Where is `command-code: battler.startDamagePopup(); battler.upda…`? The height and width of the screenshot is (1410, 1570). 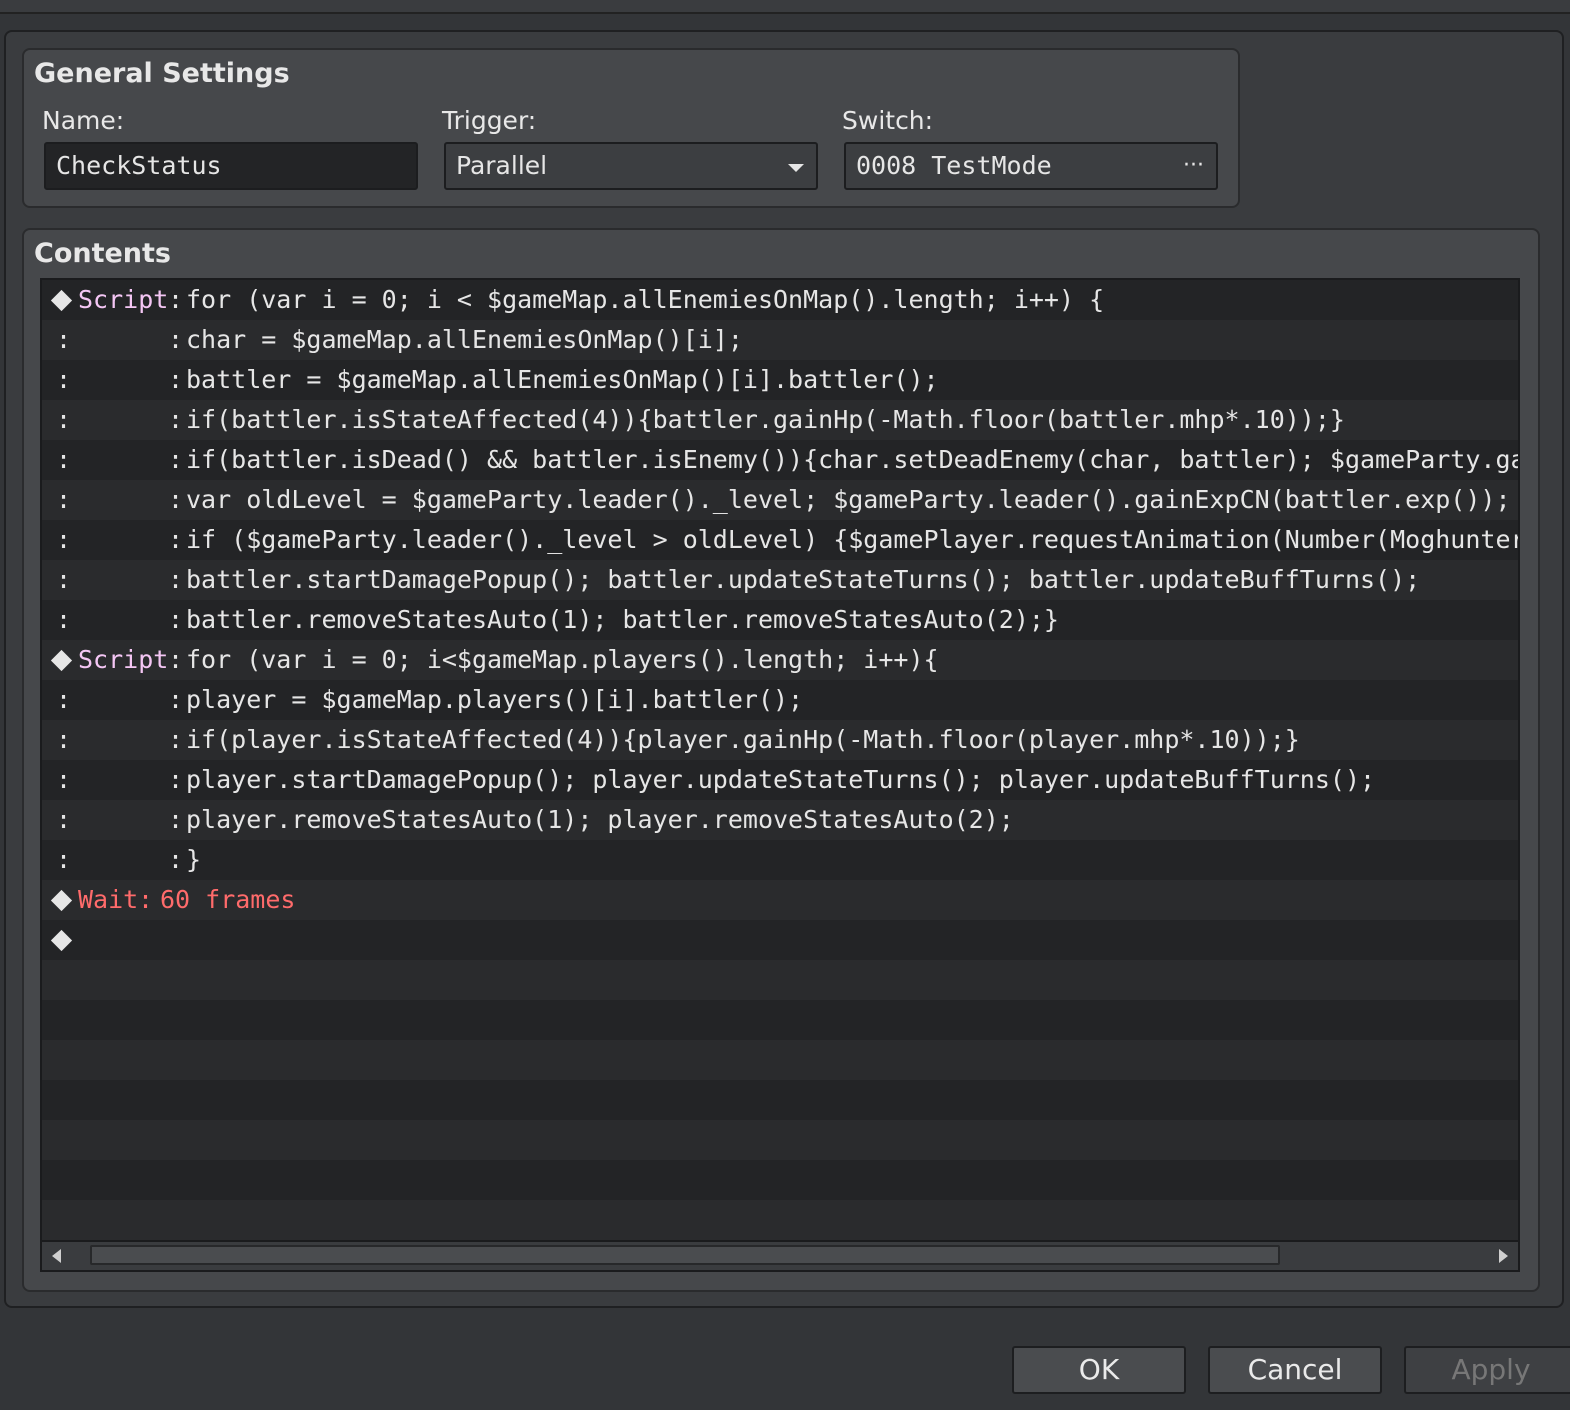 command-code: battler.startDamagePopup(); battler.upda… is located at coordinates (803, 579).